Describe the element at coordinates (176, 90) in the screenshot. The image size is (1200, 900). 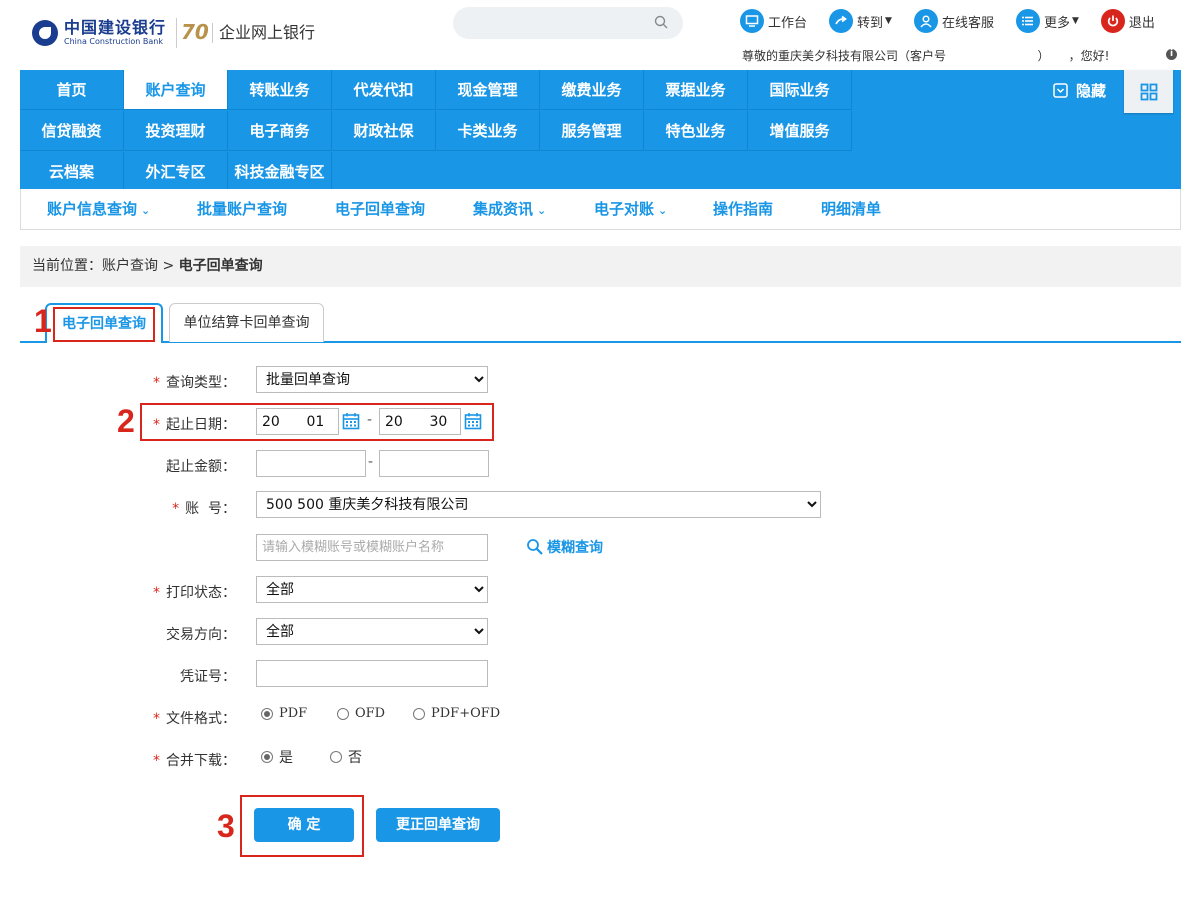
I see `nav-item: 账户查询` at that location.